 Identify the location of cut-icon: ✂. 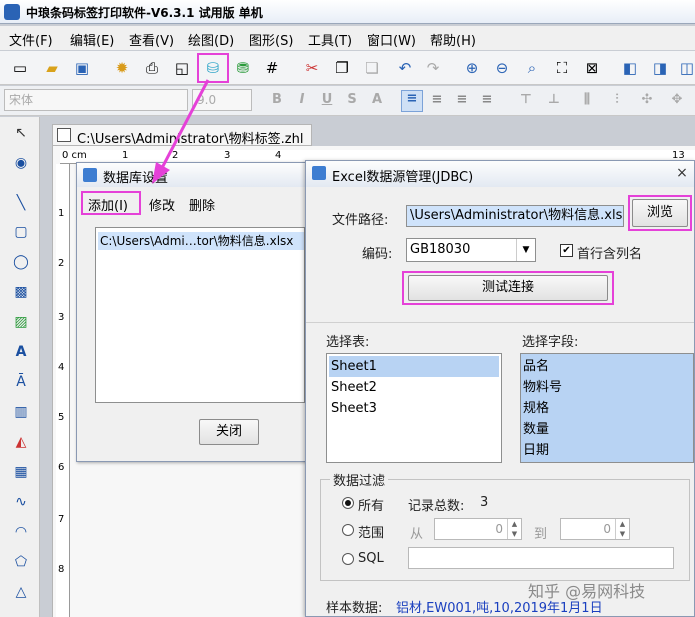
(312, 68).